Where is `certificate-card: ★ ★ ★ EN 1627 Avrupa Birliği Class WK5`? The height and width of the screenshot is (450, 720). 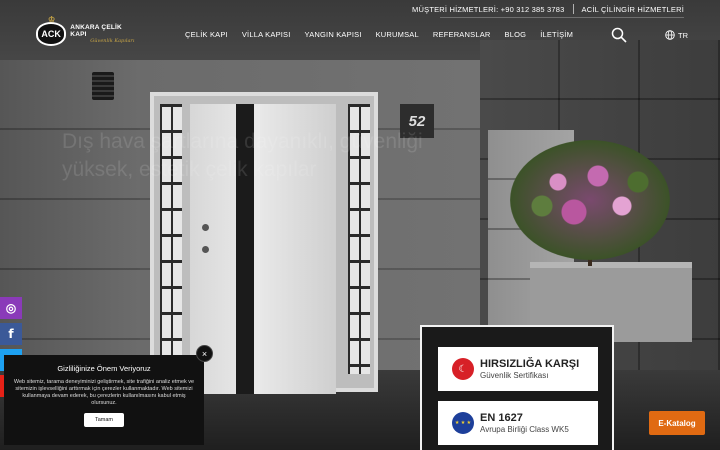
certificate-card: ★ ★ ★ EN 1627 Avrupa Birliği Class WK5 is located at coordinates (518, 423).